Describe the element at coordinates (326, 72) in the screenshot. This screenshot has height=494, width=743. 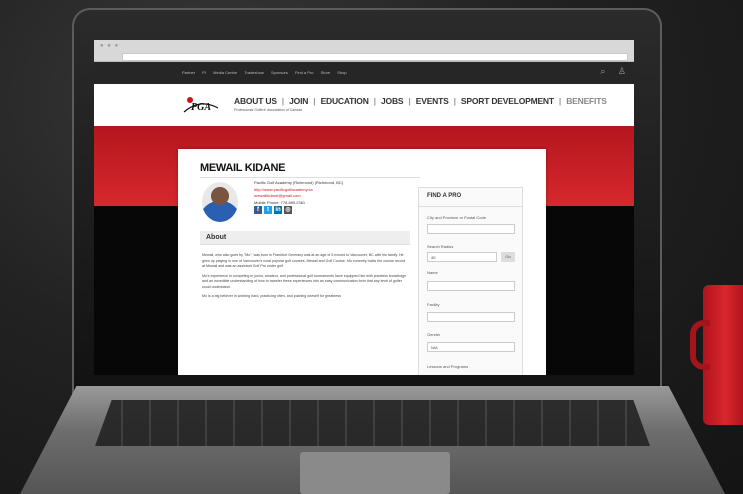
I see `utility-link: Store` at that location.